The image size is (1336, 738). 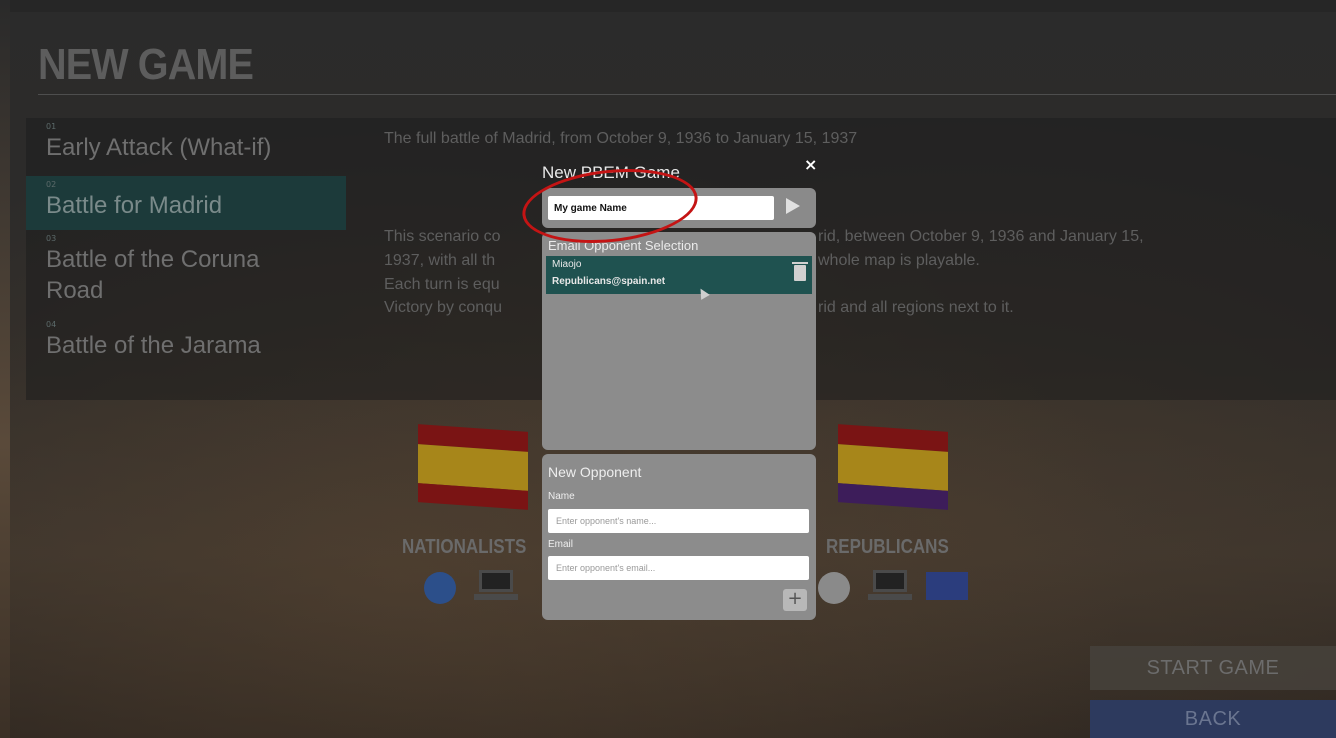 What do you see at coordinates (887, 547) in the screenshot?
I see `faction-name-republicans: REPUBLICANS` at bounding box center [887, 547].